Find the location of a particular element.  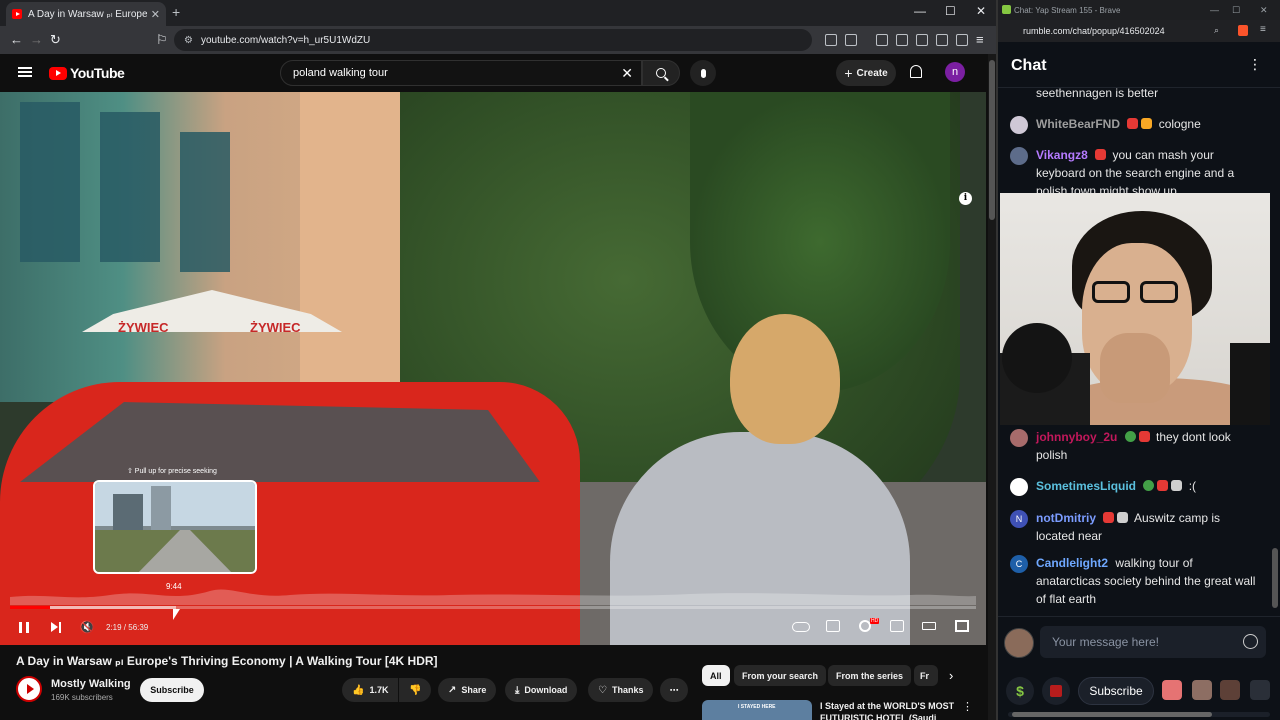

like-count: 1.7K is located at coordinates (379, 690).